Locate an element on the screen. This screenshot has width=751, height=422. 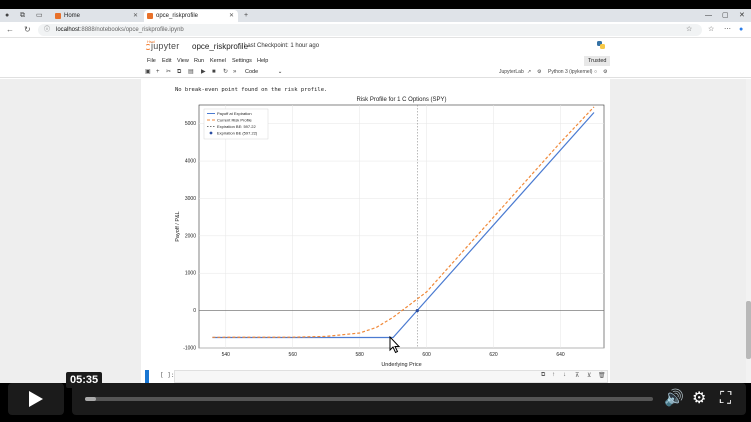
time-display: 05:35 is located at coordinates (84, 380).